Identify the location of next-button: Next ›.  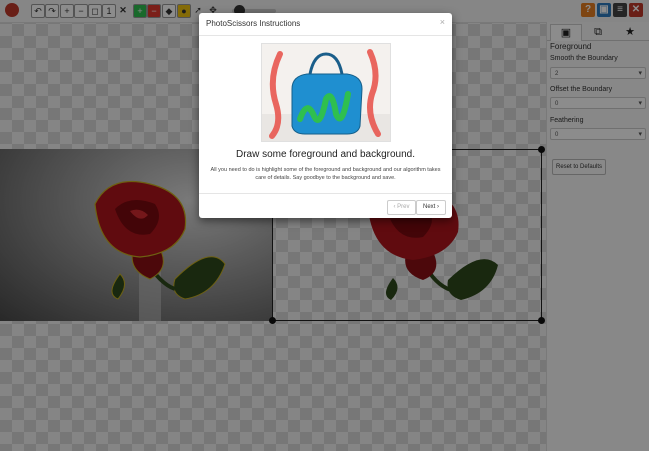
(431, 207).